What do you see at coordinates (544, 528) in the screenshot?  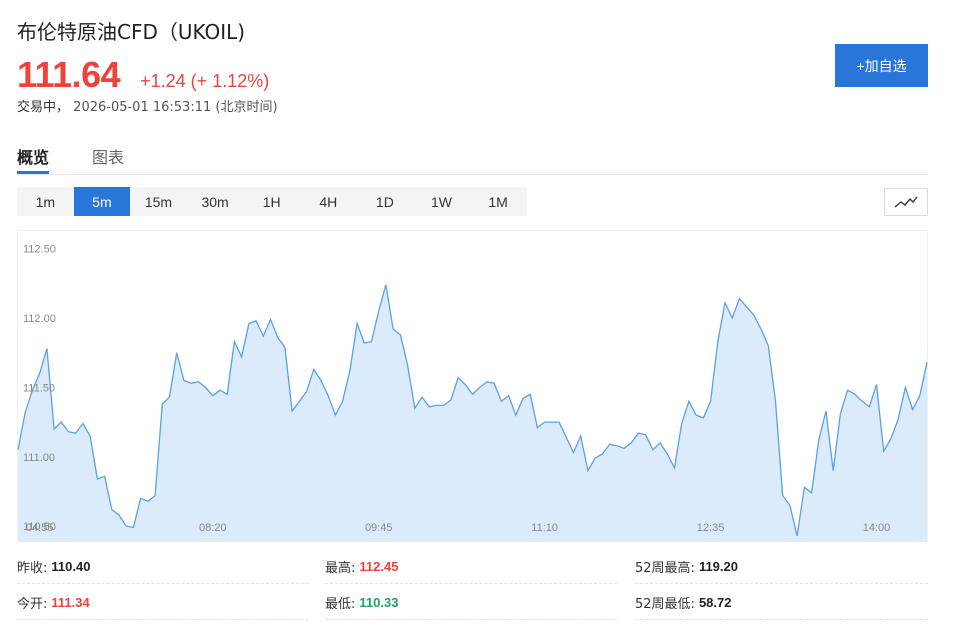 I see `x-tick-label: 11:10` at bounding box center [544, 528].